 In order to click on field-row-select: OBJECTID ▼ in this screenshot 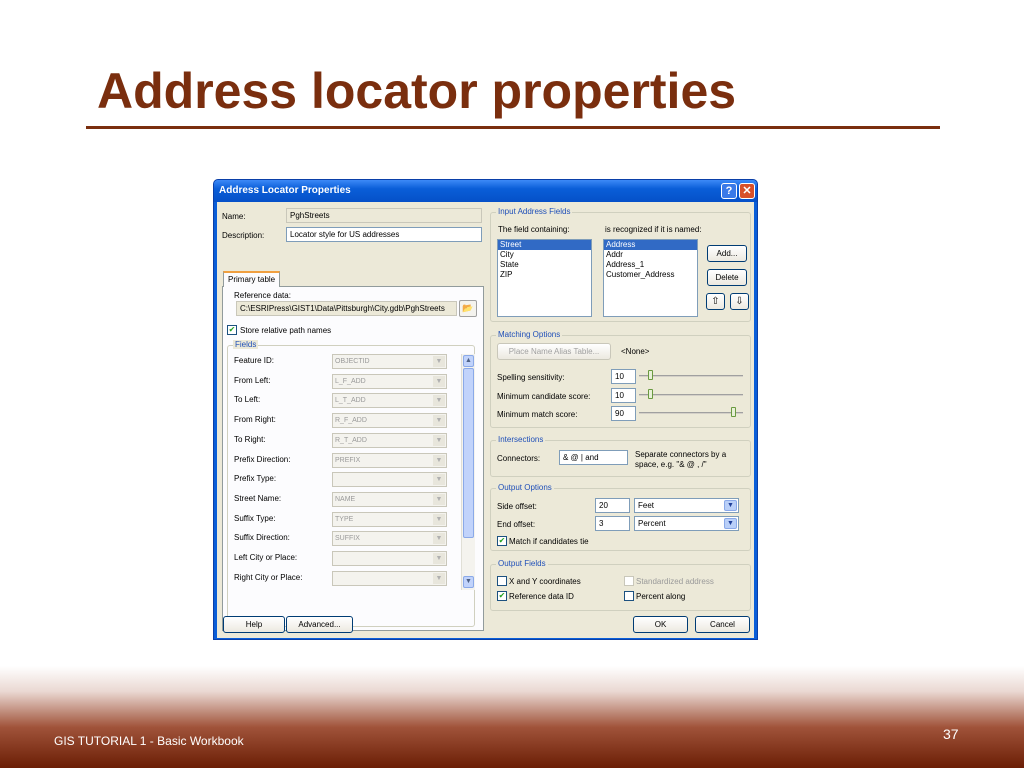, I will do `click(389, 361)`.